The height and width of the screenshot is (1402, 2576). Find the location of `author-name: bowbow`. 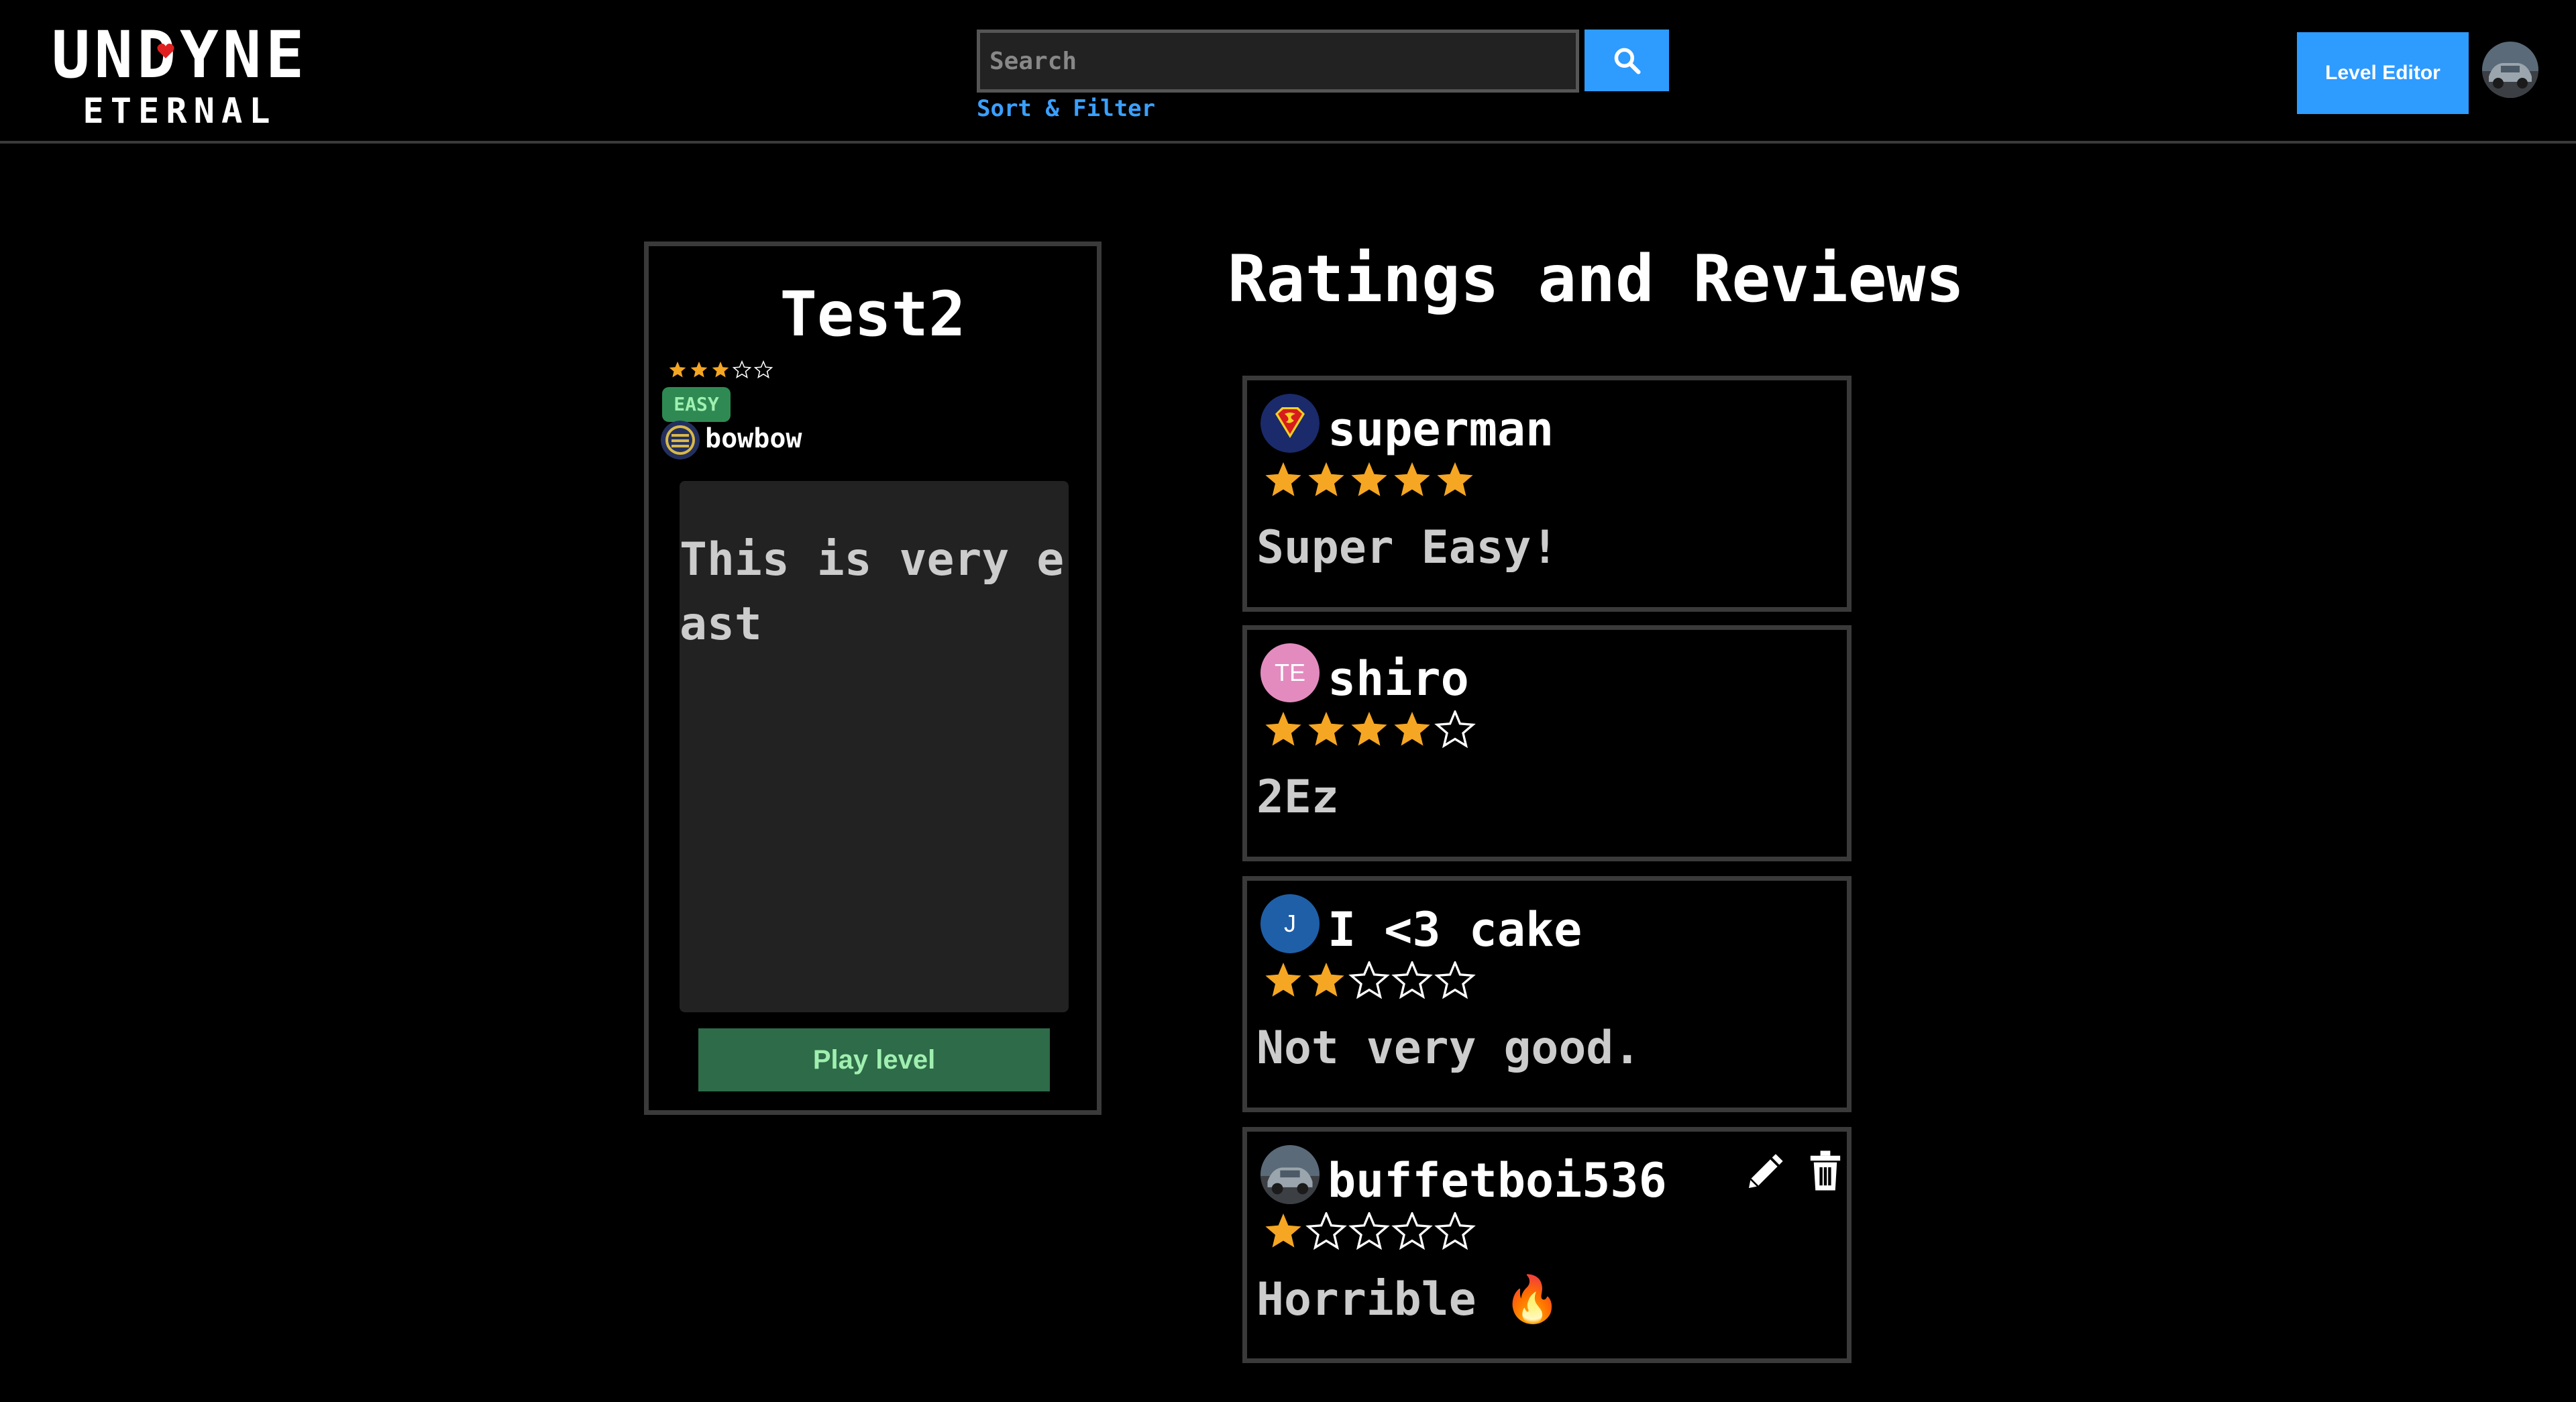

author-name: bowbow is located at coordinates (753, 439).